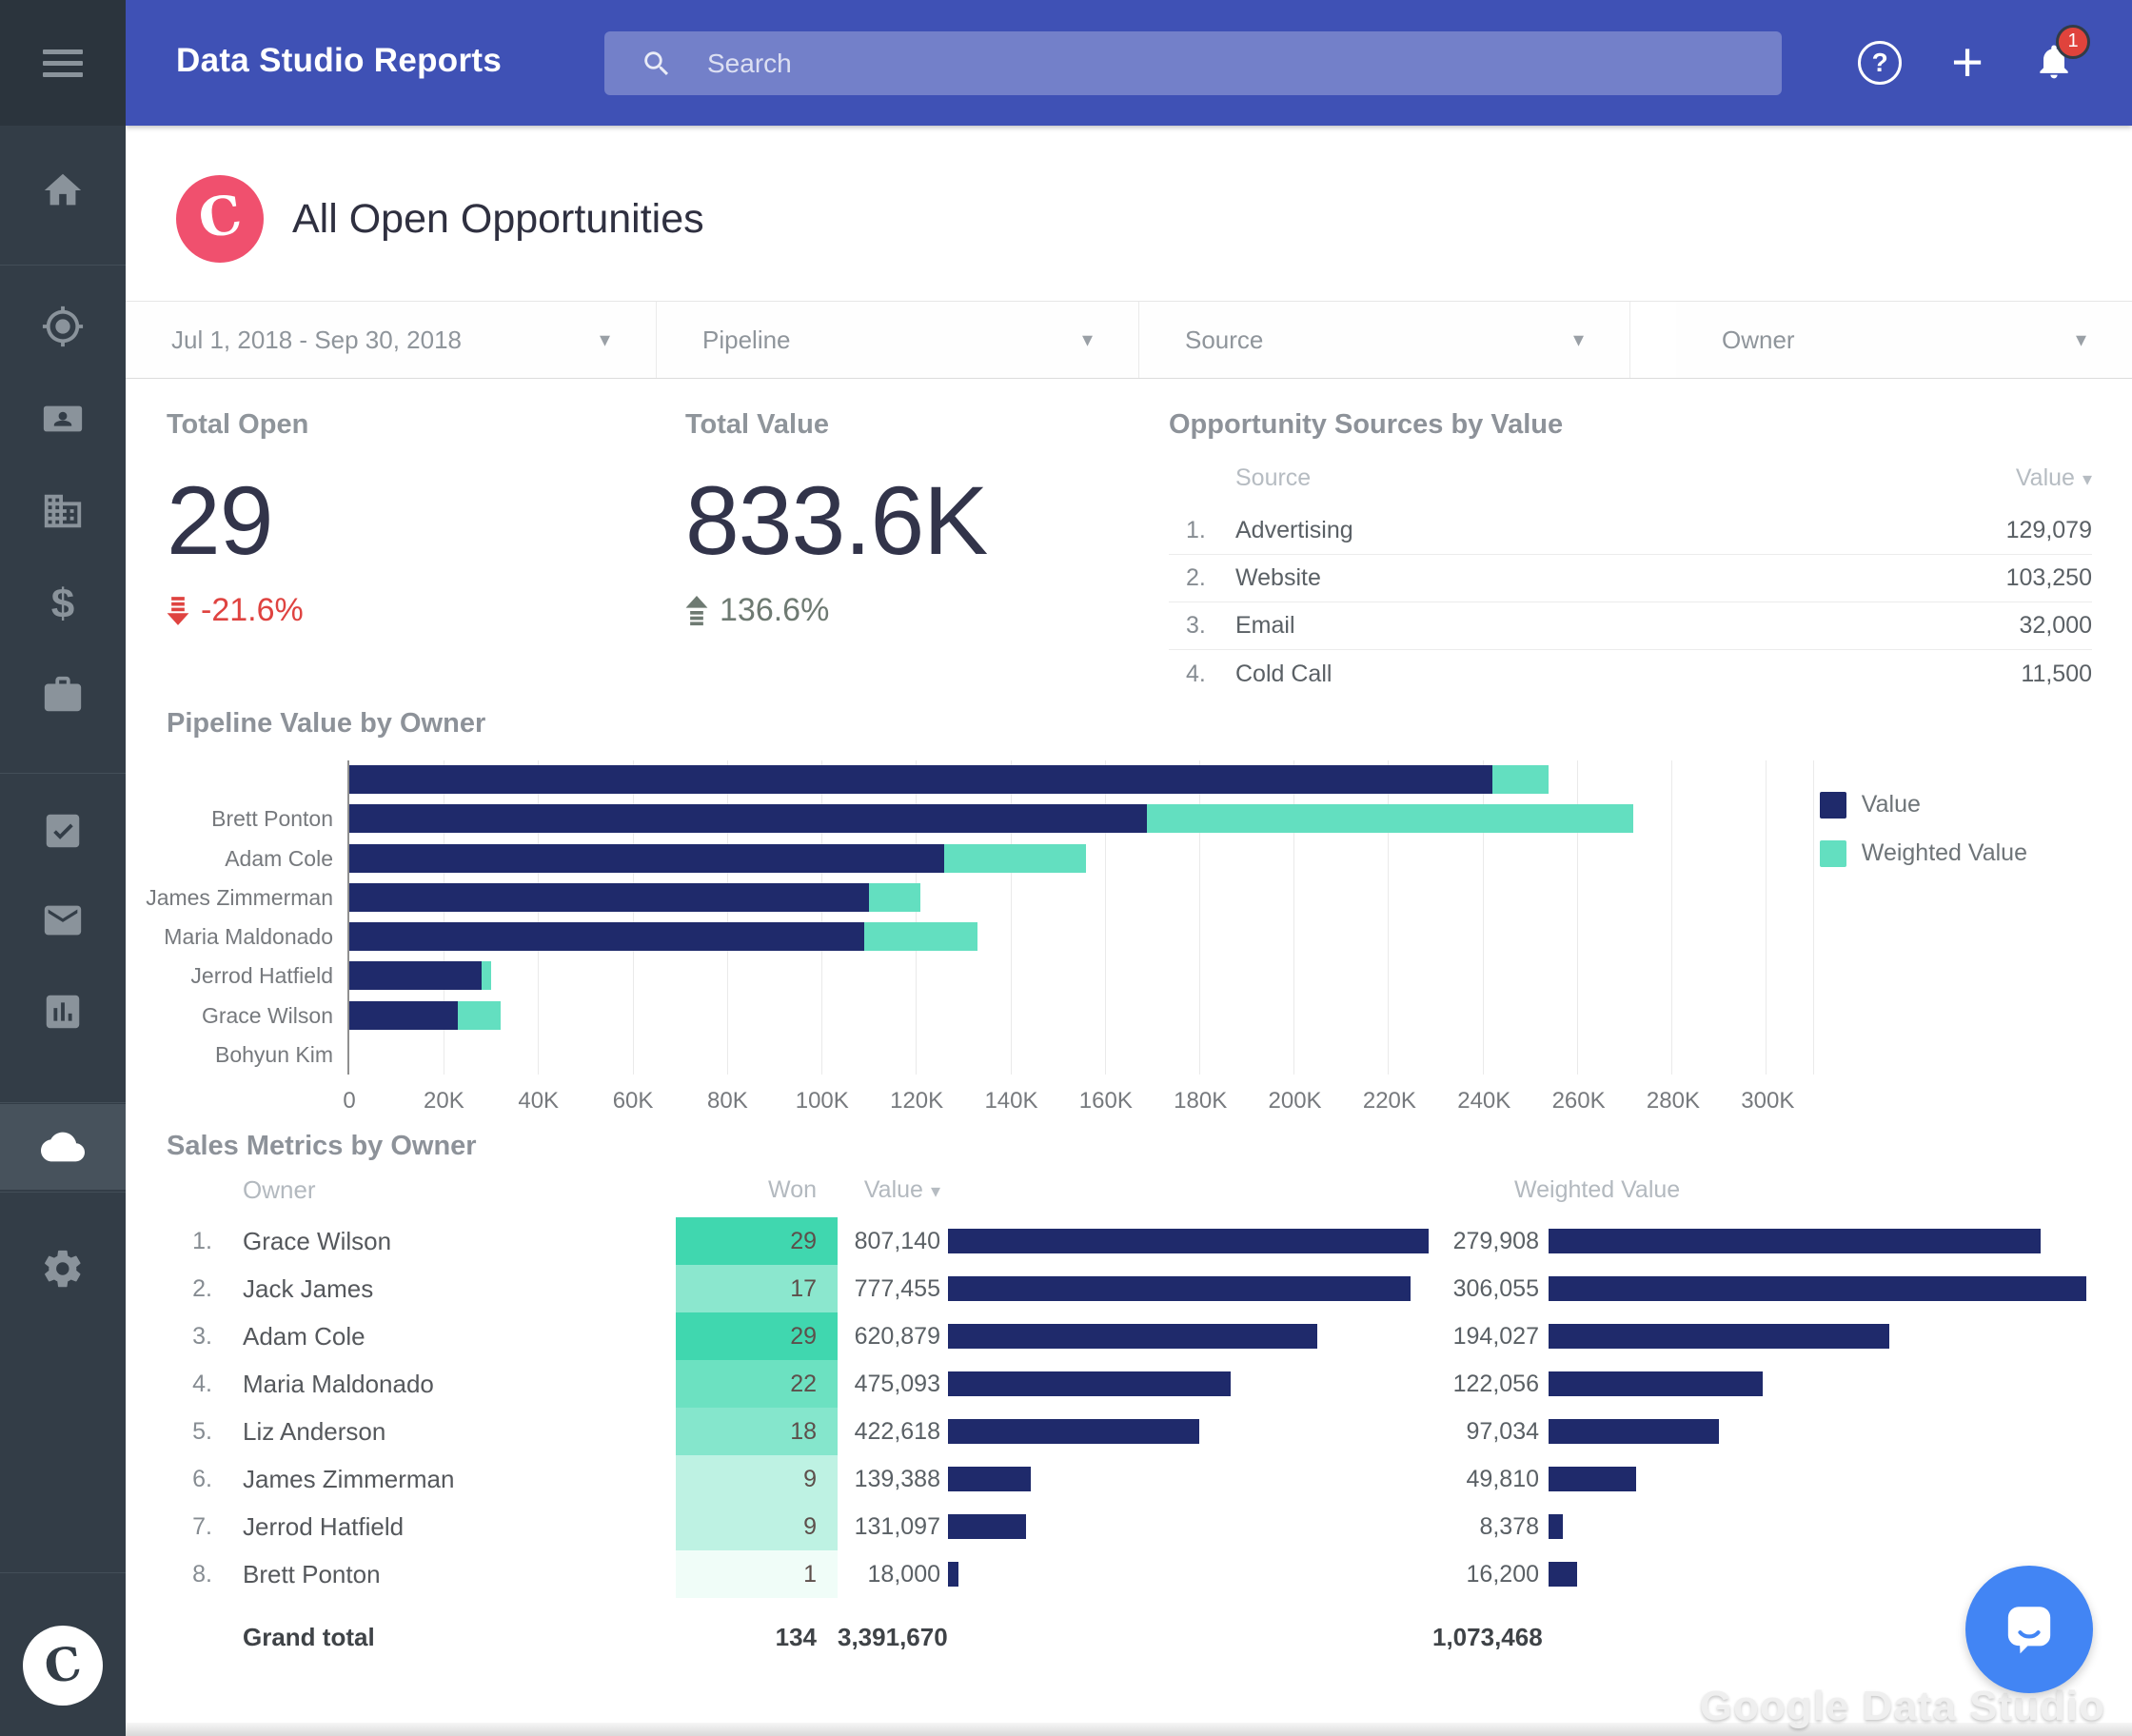  I want to click on topbar: Data Studio Reports ? + 1, so click(1129, 63).